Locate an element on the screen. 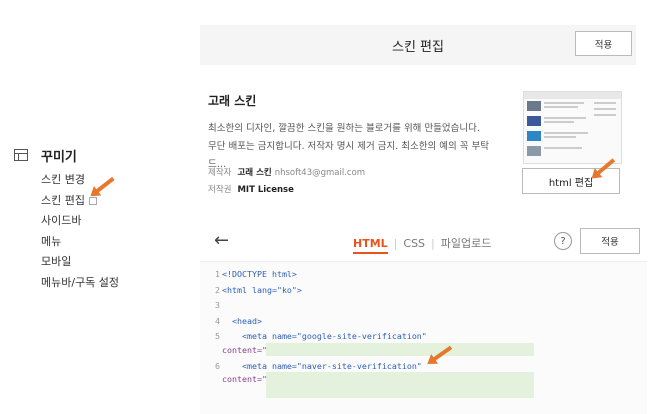  line-number: 4 is located at coordinates (217, 321).